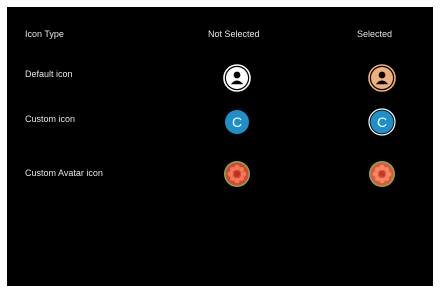  I want to click on custom-c-icon-selected: C, so click(382, 122).